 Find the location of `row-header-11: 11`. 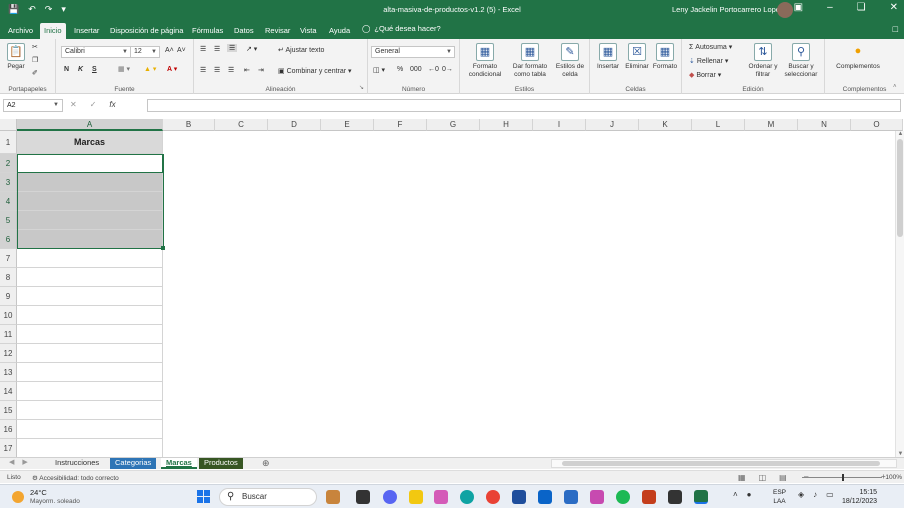

row-header-11: 11 is located at coordinates (8, 334).